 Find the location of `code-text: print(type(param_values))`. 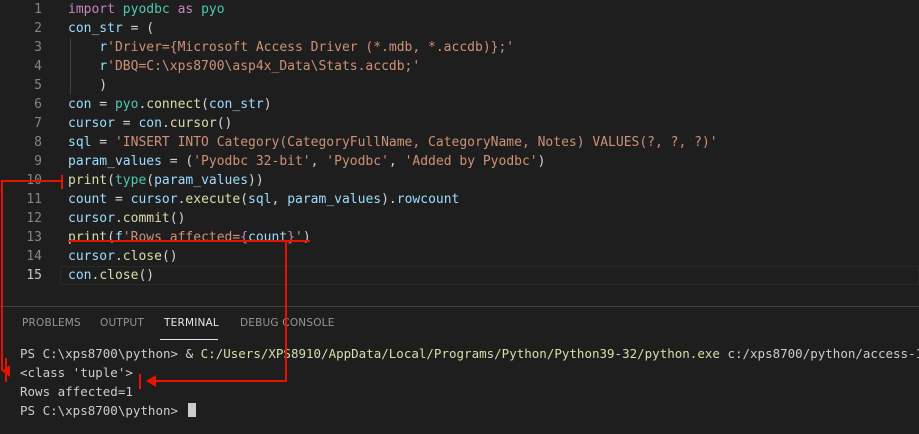

code-text: print(type(param_values)) is located at coordinates (166, 180).